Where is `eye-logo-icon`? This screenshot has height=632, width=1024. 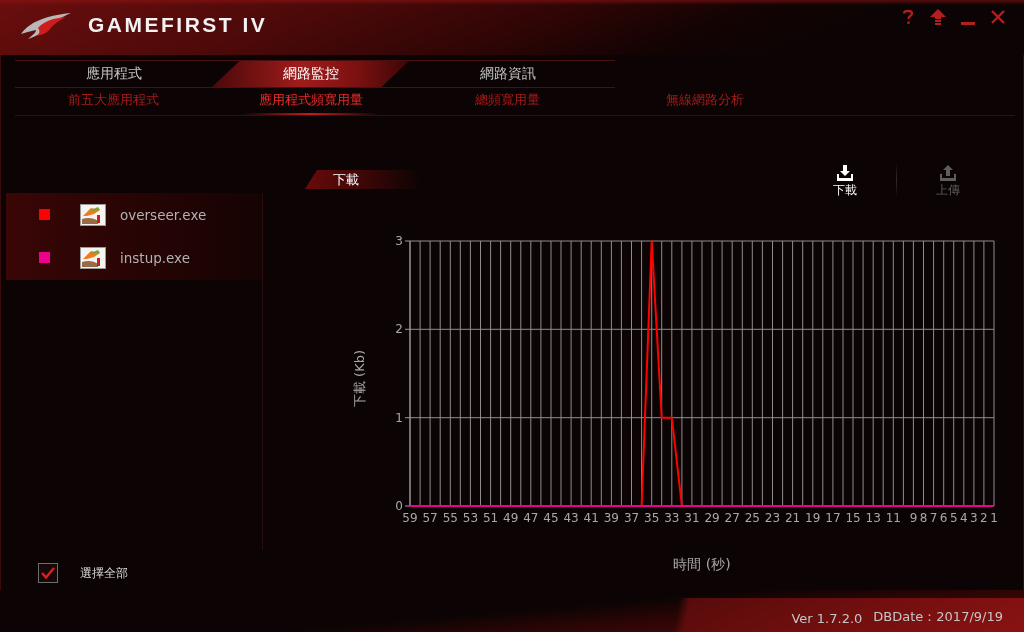
eye-logo-icon is located at coordinates (46, 26).